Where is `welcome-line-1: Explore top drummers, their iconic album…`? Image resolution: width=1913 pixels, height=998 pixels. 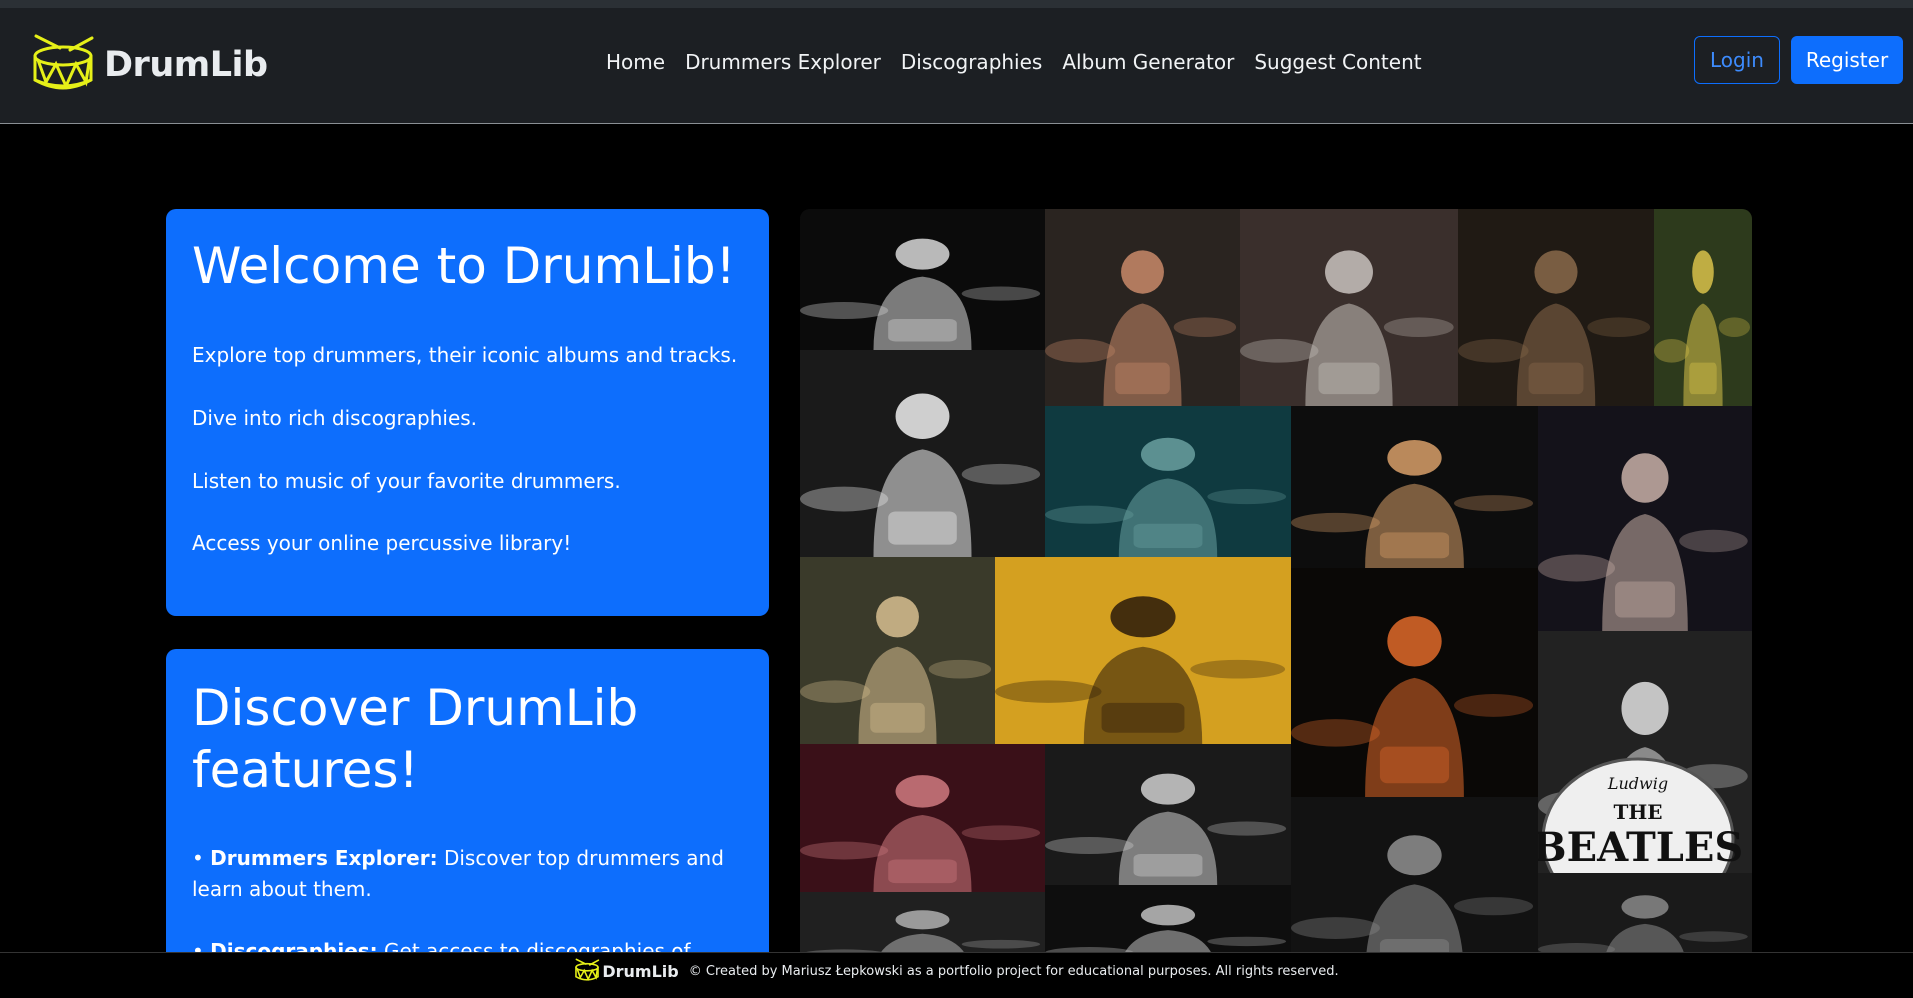 welcome-line-1: Explore top drummers, their iconic album… is located at coordinates (465, 355).